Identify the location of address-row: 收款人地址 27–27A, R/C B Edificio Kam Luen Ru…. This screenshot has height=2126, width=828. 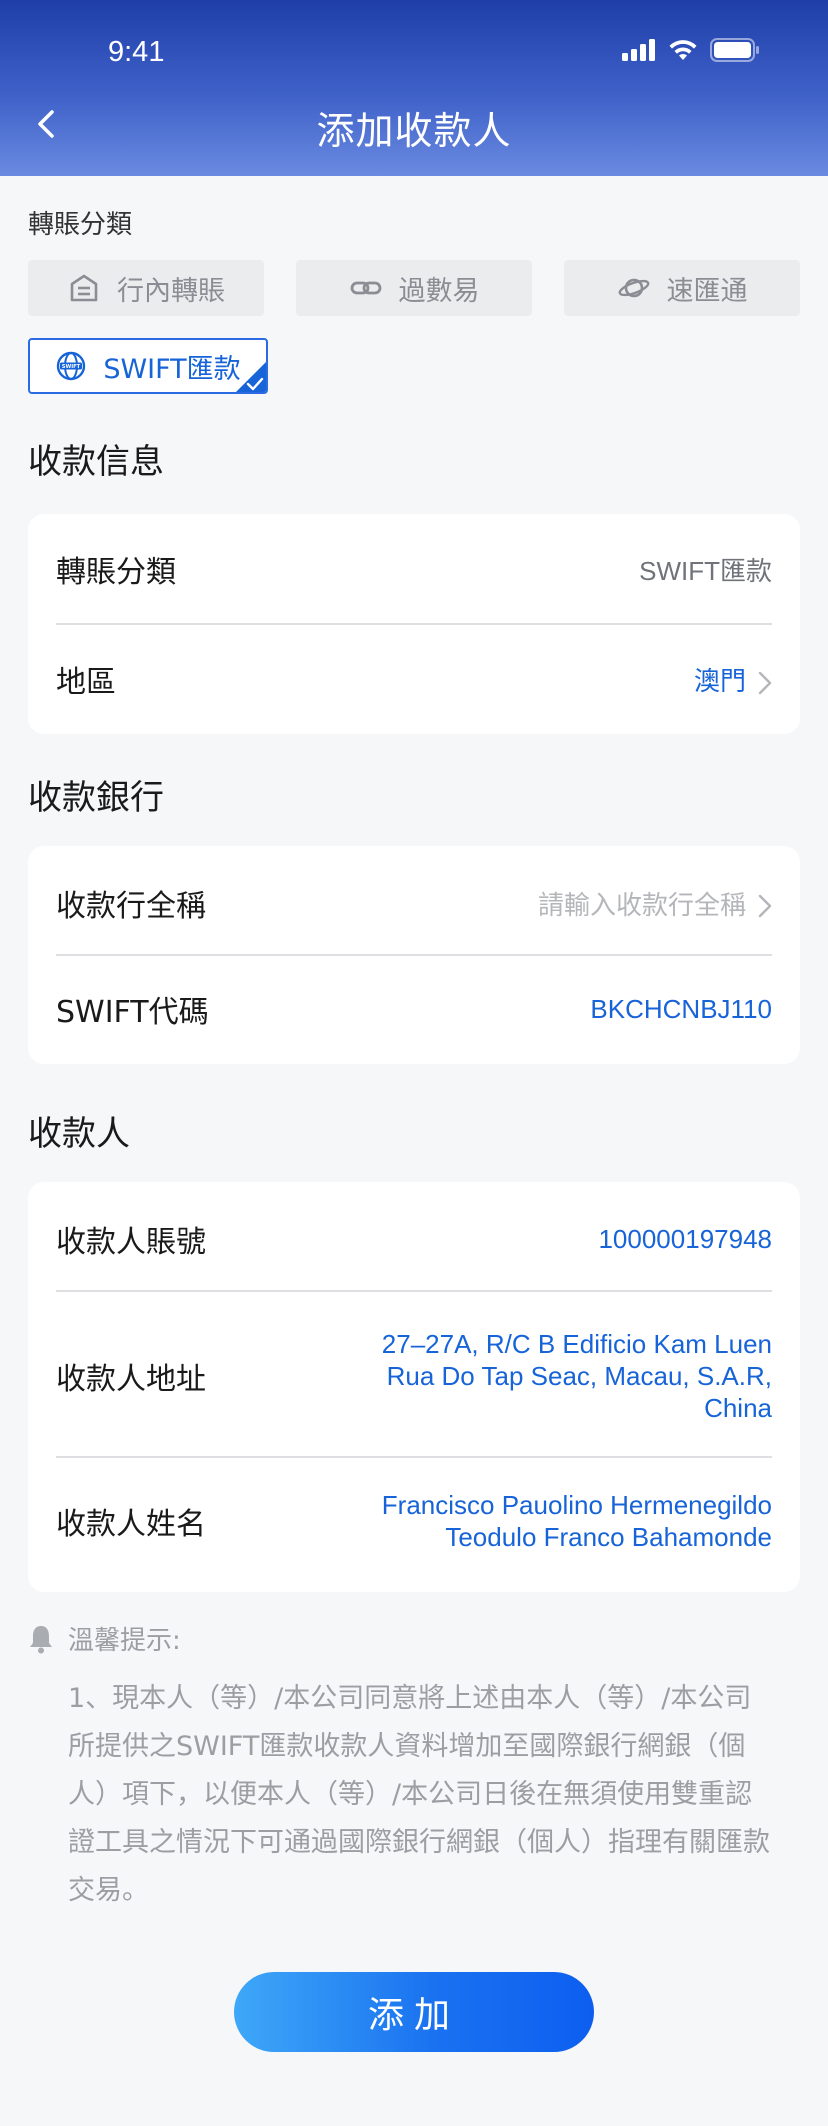
(414, 1376).